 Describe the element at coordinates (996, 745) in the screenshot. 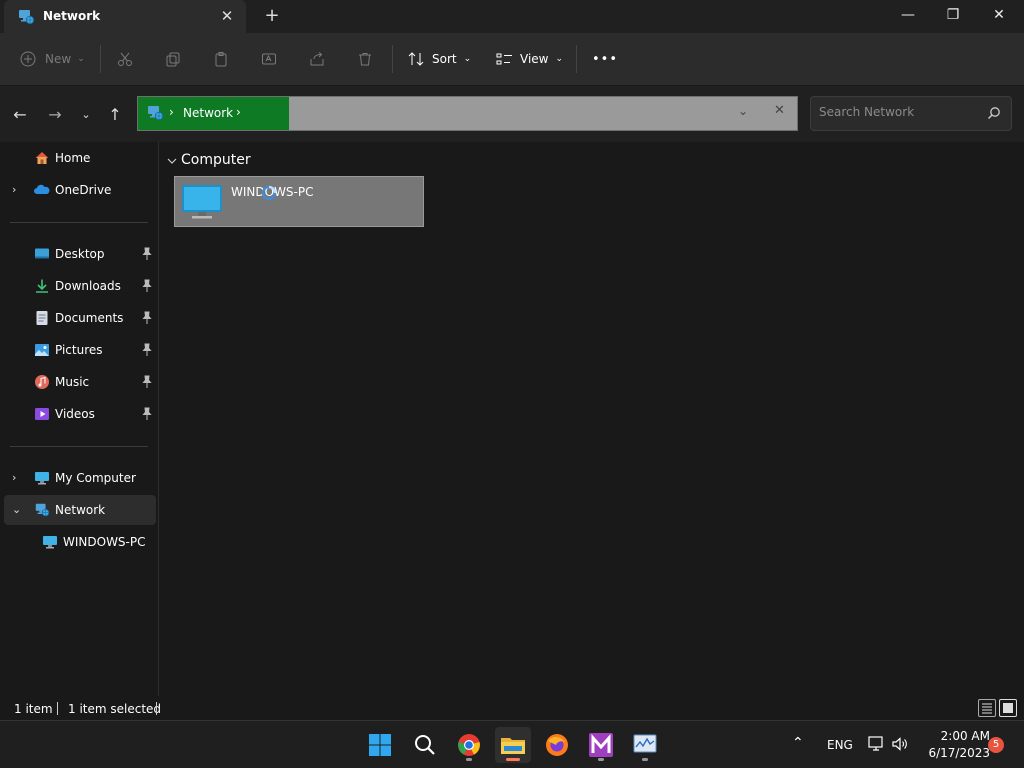

I see `notification-badge: 5` at that location.